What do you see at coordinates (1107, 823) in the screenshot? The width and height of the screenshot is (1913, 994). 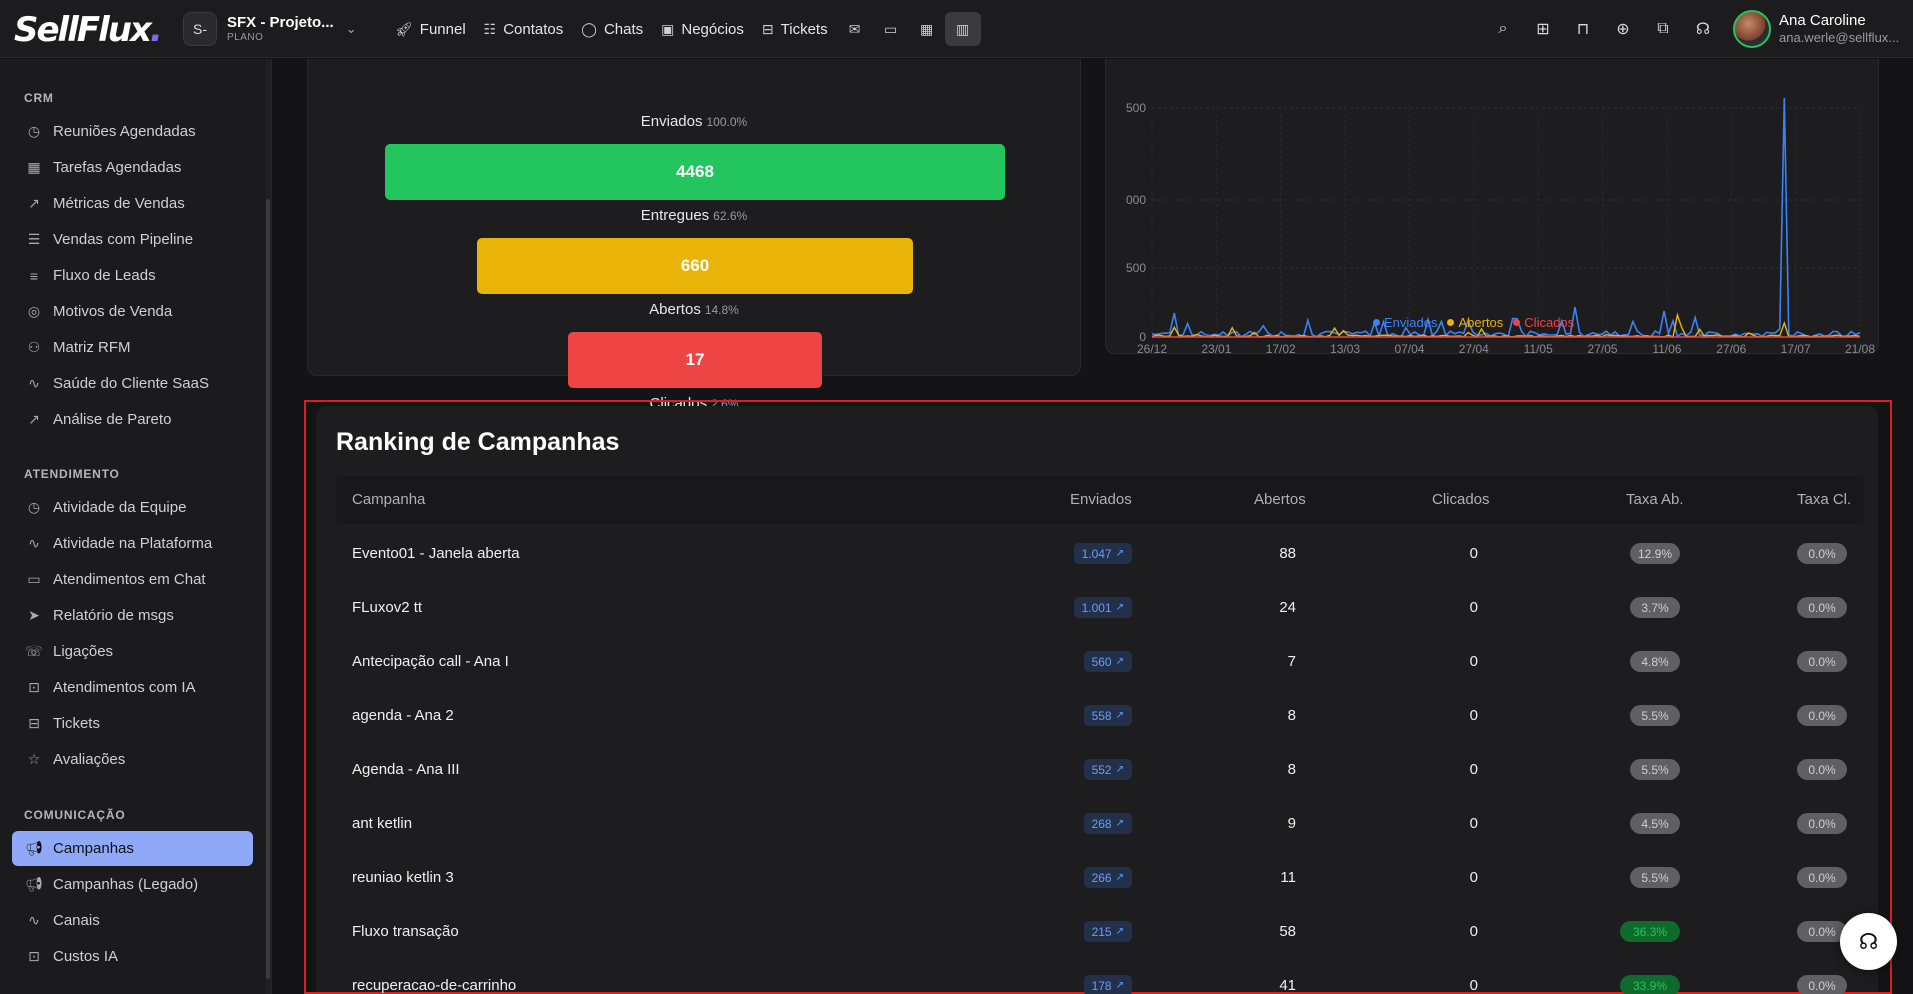 I see `enviados-link: 268 ↗` at bounding box center [1107, 823].